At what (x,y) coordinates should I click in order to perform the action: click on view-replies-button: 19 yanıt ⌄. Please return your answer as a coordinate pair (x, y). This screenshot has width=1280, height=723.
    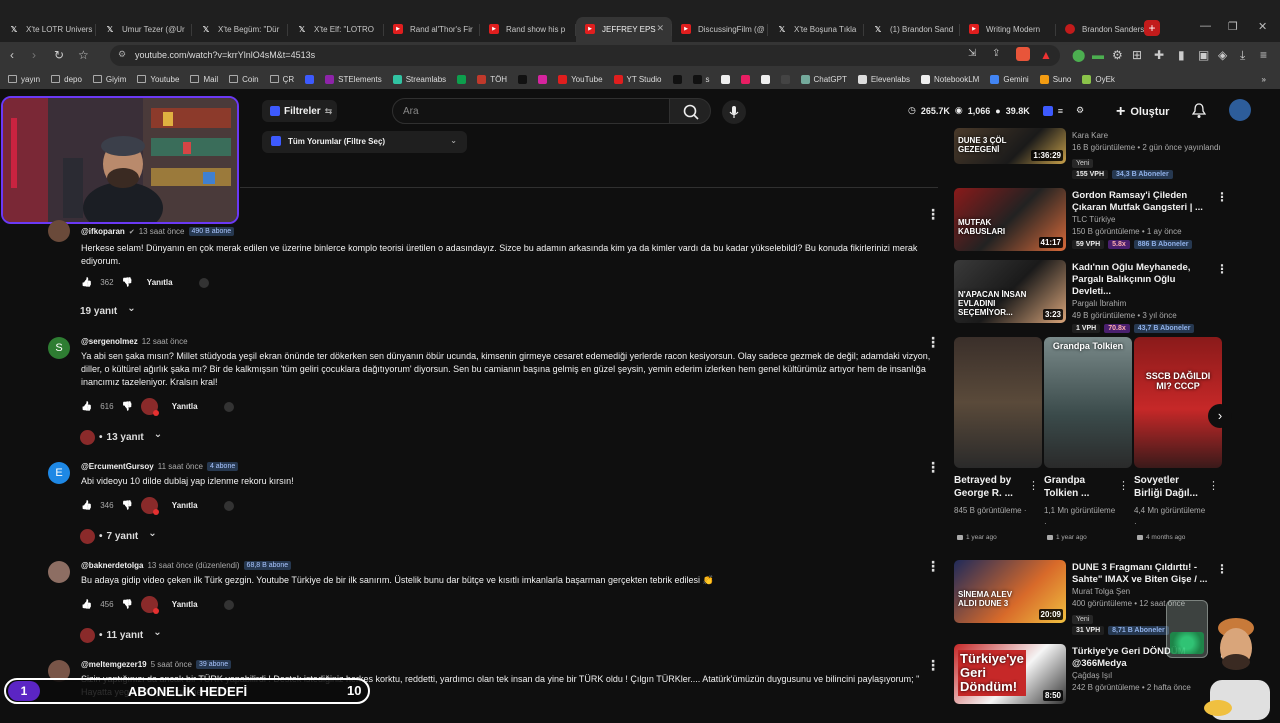
    Looking at the image, I should click on (108, 310).